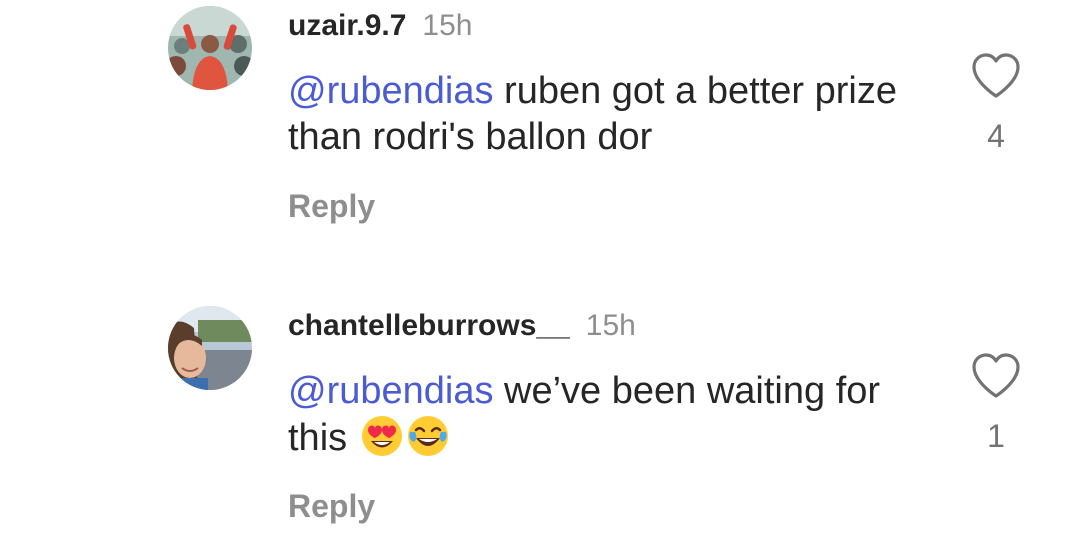 The image size is (1080, 548). What do you see at coordinates (996, 436) in the screenshot?
I see `like-count: 1` at bounding box center [996, 436].